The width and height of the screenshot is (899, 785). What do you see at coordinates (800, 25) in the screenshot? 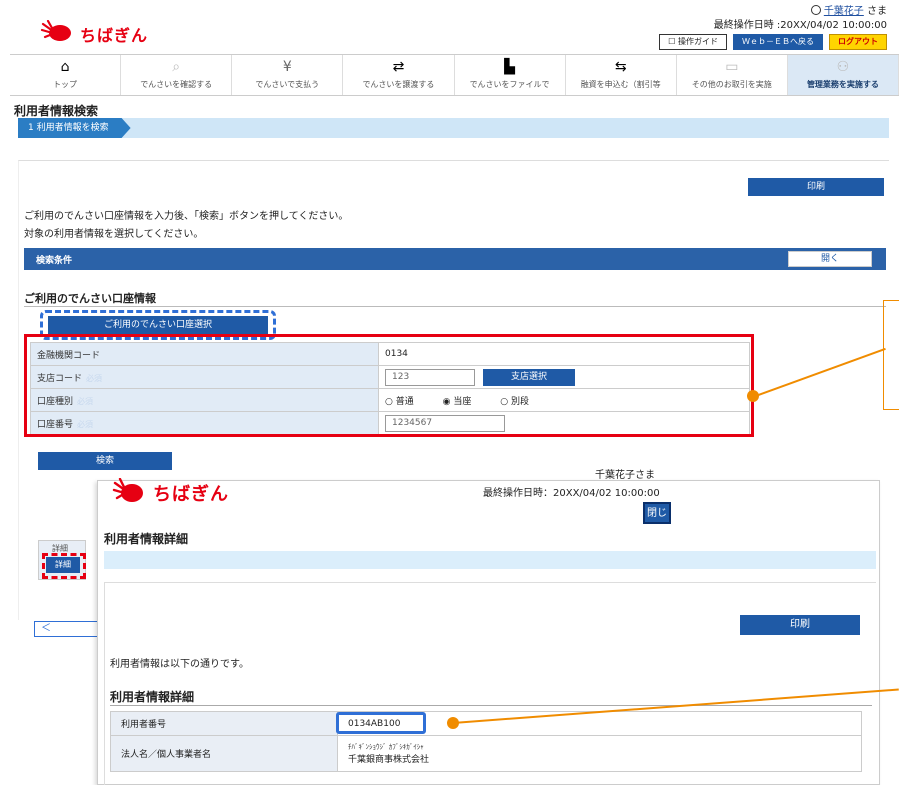
I see `last-operation-time: 最終操作日時 :20XX/04/02 10:00:00` at bounding box center [800, 25].